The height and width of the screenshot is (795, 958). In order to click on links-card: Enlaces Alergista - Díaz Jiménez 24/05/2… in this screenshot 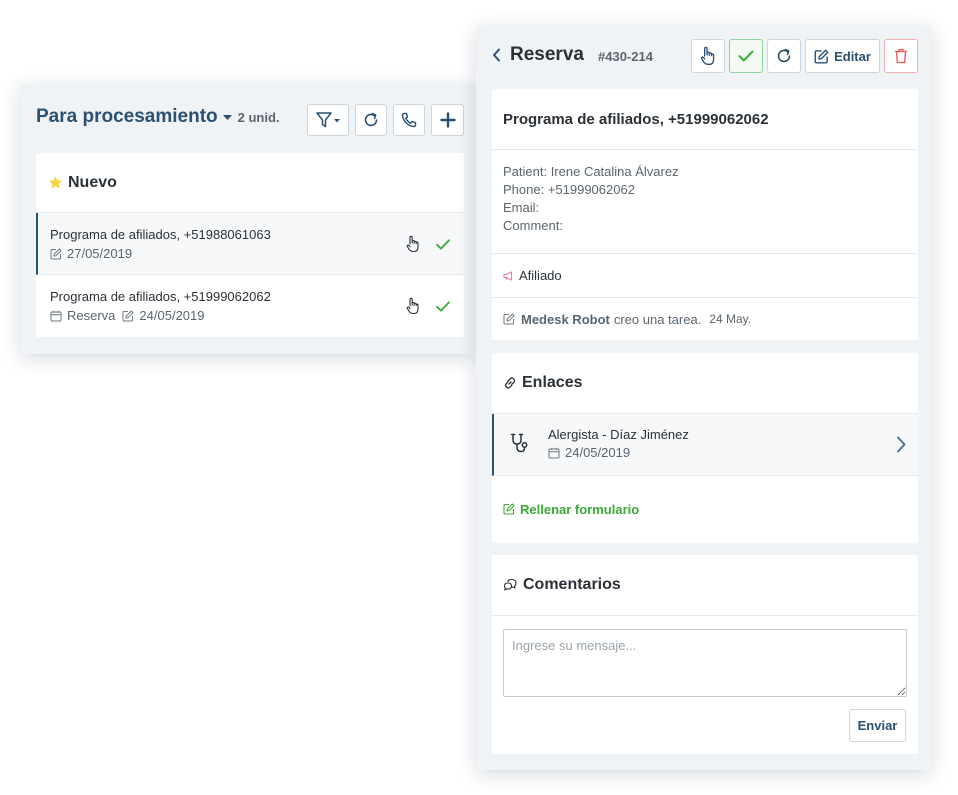, I will do `click(705, 448)`.